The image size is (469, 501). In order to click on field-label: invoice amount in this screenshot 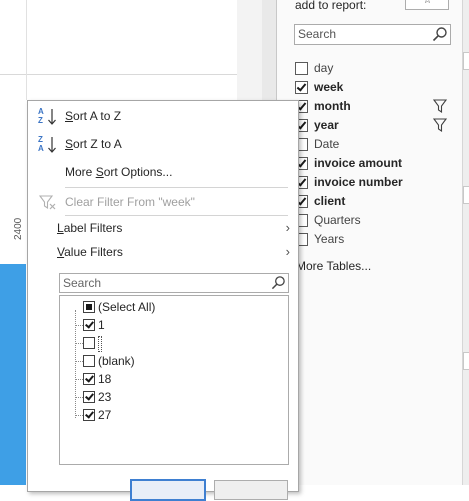, I will do `click(358, 163)`.